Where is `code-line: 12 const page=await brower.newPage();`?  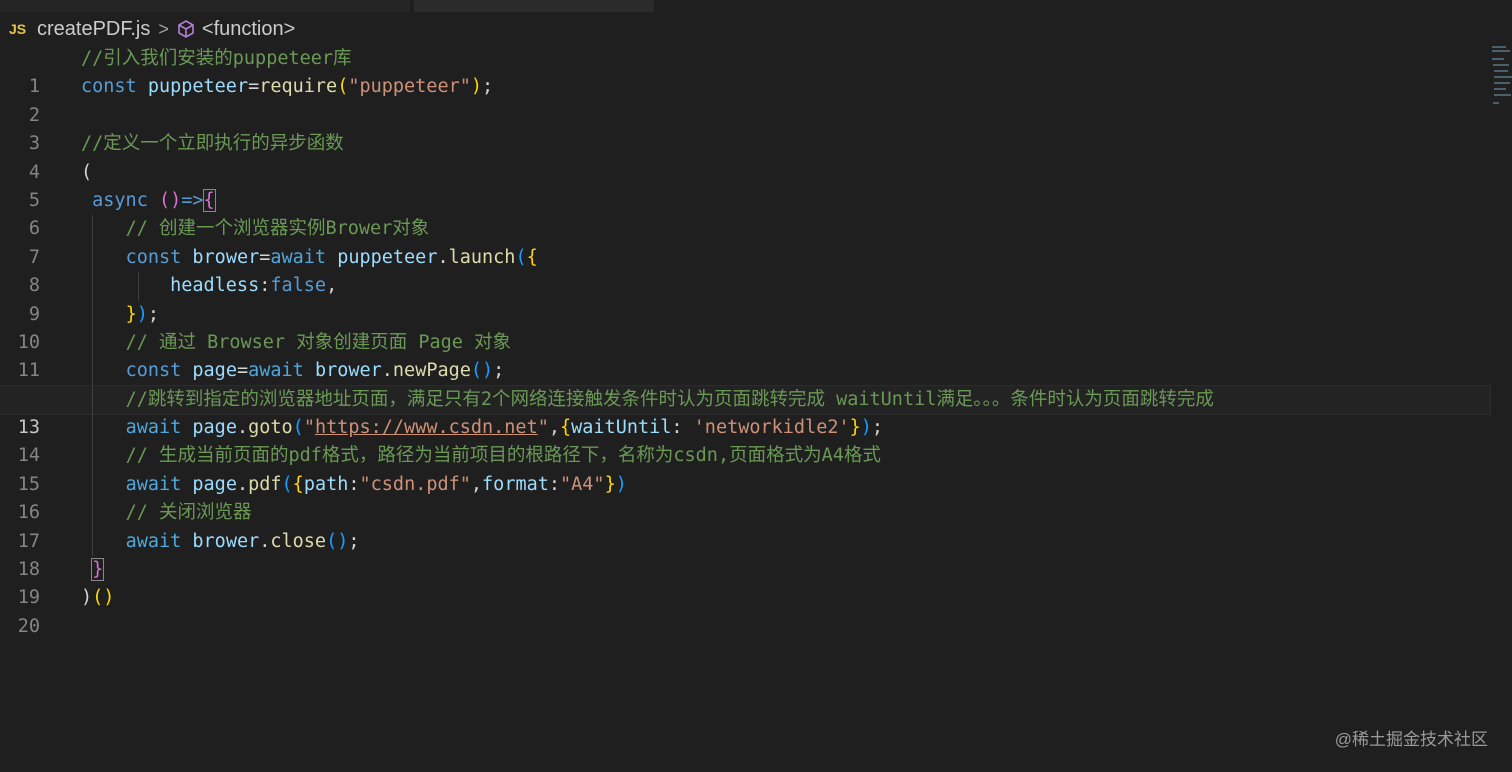 code-line: 12 const page=await brower.newPage(); is located at coordinates (745, 383).